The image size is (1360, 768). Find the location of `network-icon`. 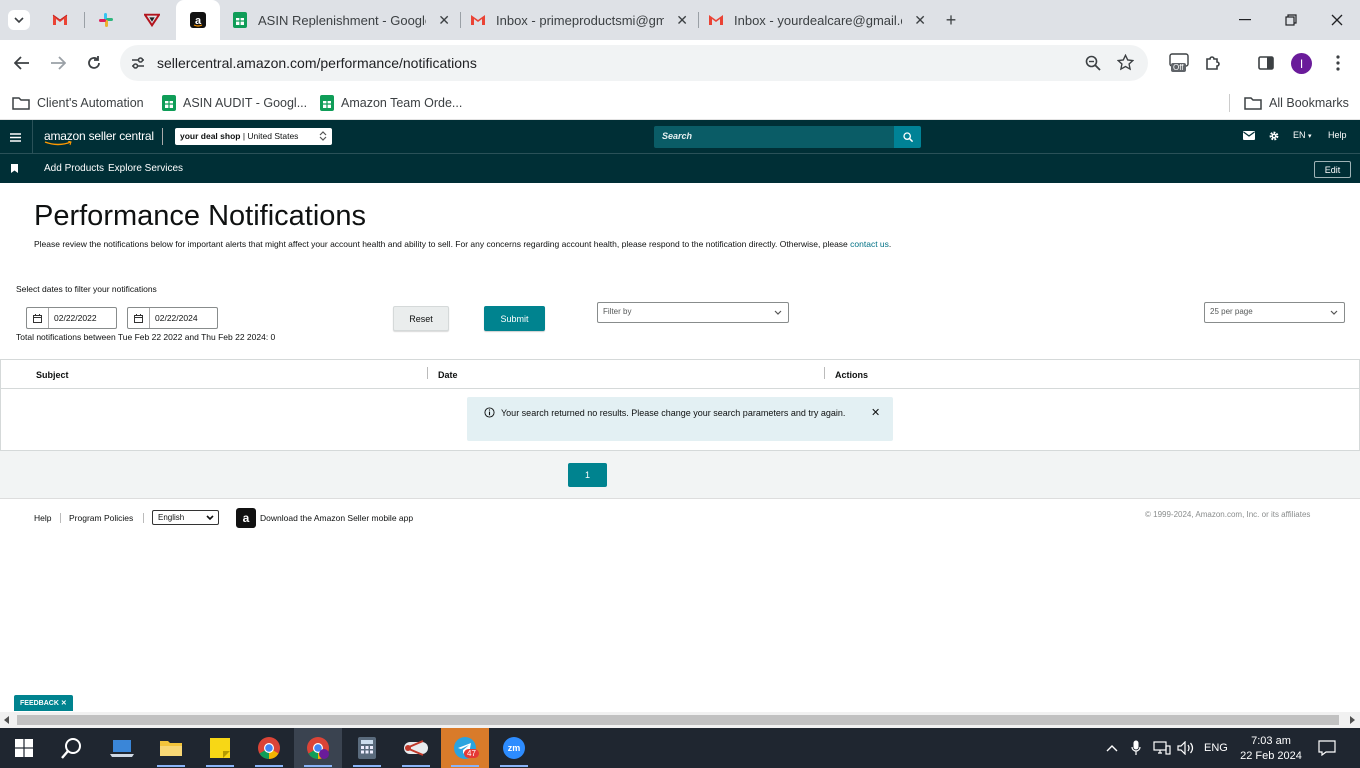

network-icon is located at coordinates (1162, 748).